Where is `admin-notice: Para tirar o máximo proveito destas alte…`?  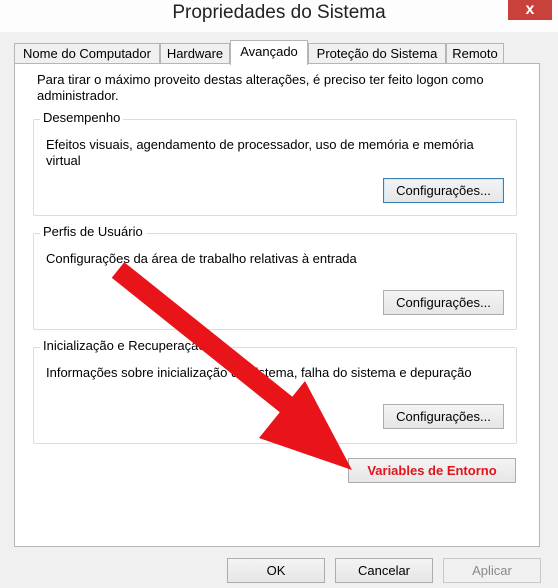
admin-notice: Para tirar o máximo proveito destas alte… is located at coordinates (260, 87).